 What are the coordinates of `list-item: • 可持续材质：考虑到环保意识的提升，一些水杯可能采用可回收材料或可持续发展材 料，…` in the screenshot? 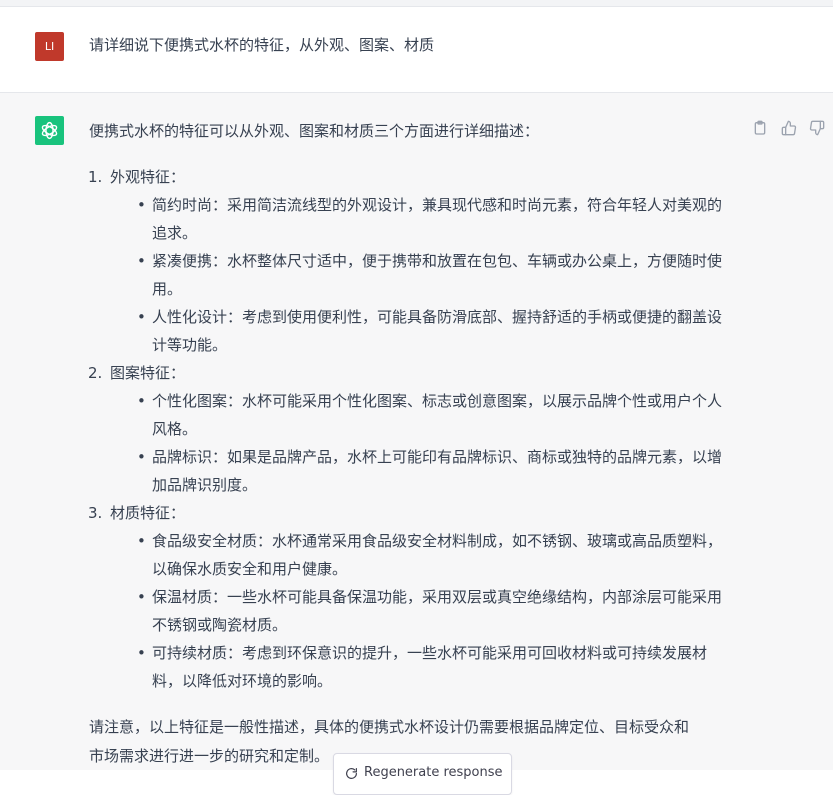 It's located at (422, 667).